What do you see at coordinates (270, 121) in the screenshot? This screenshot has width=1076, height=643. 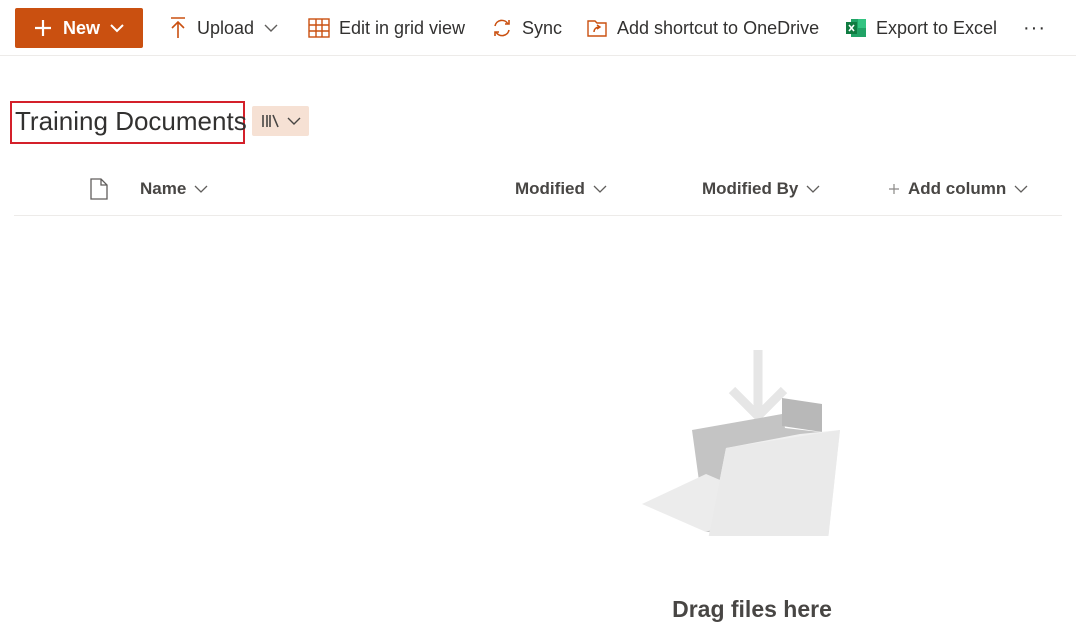 I see `library-icon` at bounding box center [270, 121].